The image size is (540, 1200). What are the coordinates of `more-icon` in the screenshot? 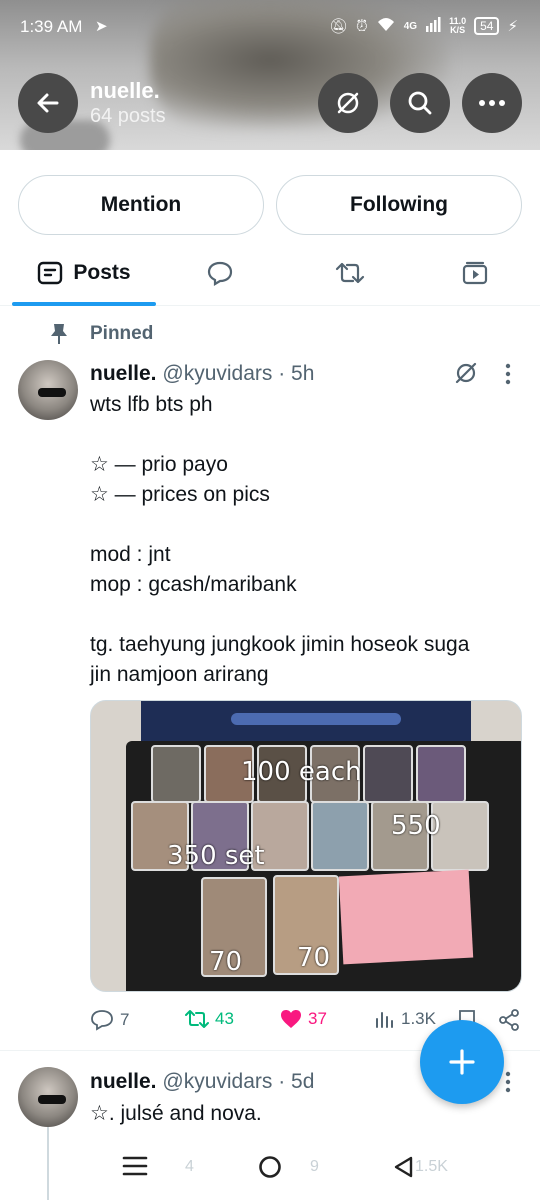 It's located at (492, 103).